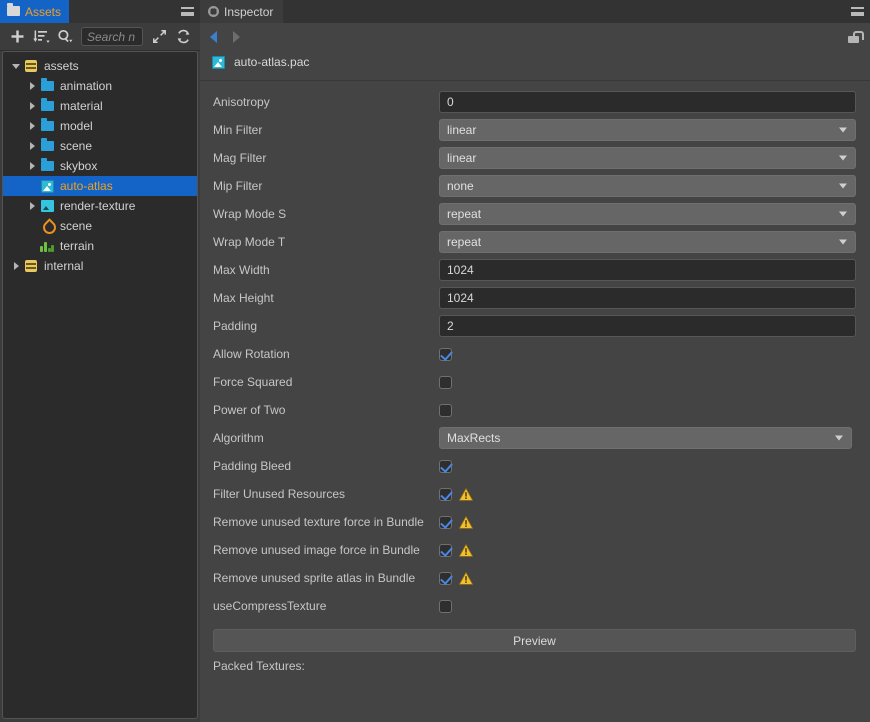  I want to click on tab-assets: Assets, so click(35, 11).